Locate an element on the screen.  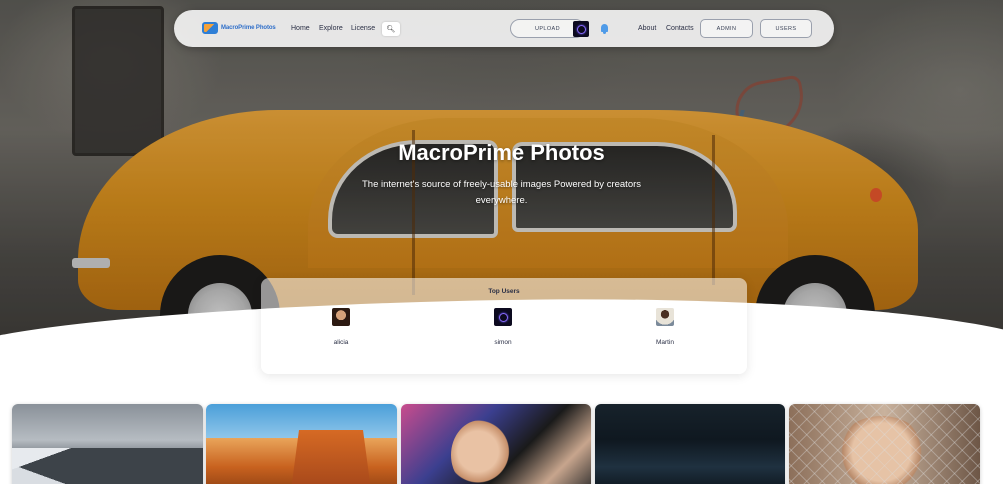
logo-text: MacroPrime Photos is located at coordinates (248, 28).